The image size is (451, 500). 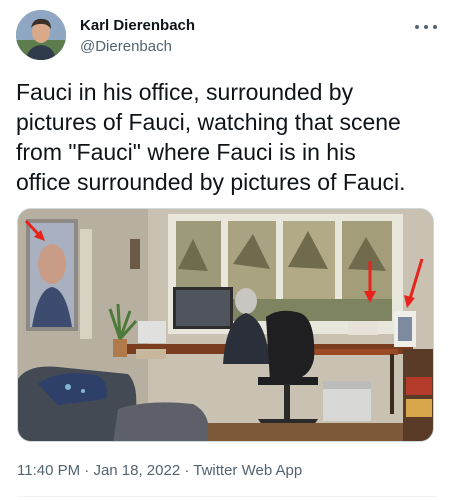 What do you see at coordinates (48, 470) in the screenshot?
I see `tweet-time: 11:40 PM` at bounding box center [48, 470].